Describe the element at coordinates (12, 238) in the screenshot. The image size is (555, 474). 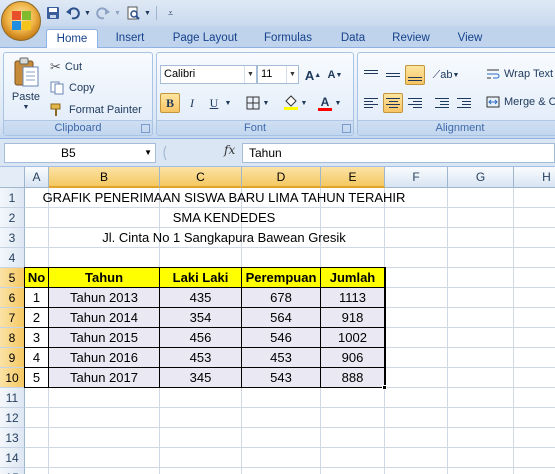
I see `row-header-3: 3` at that location.